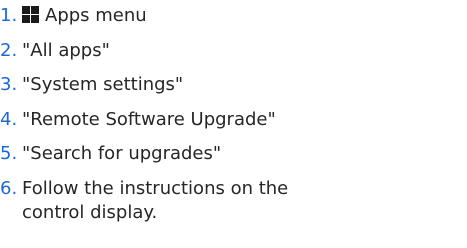 Image resolution: width=467 pixels, height=248 pixels. Describe the element at coordinates (9, 188) in the screenshot. I see `step-number: 6.` at that location.